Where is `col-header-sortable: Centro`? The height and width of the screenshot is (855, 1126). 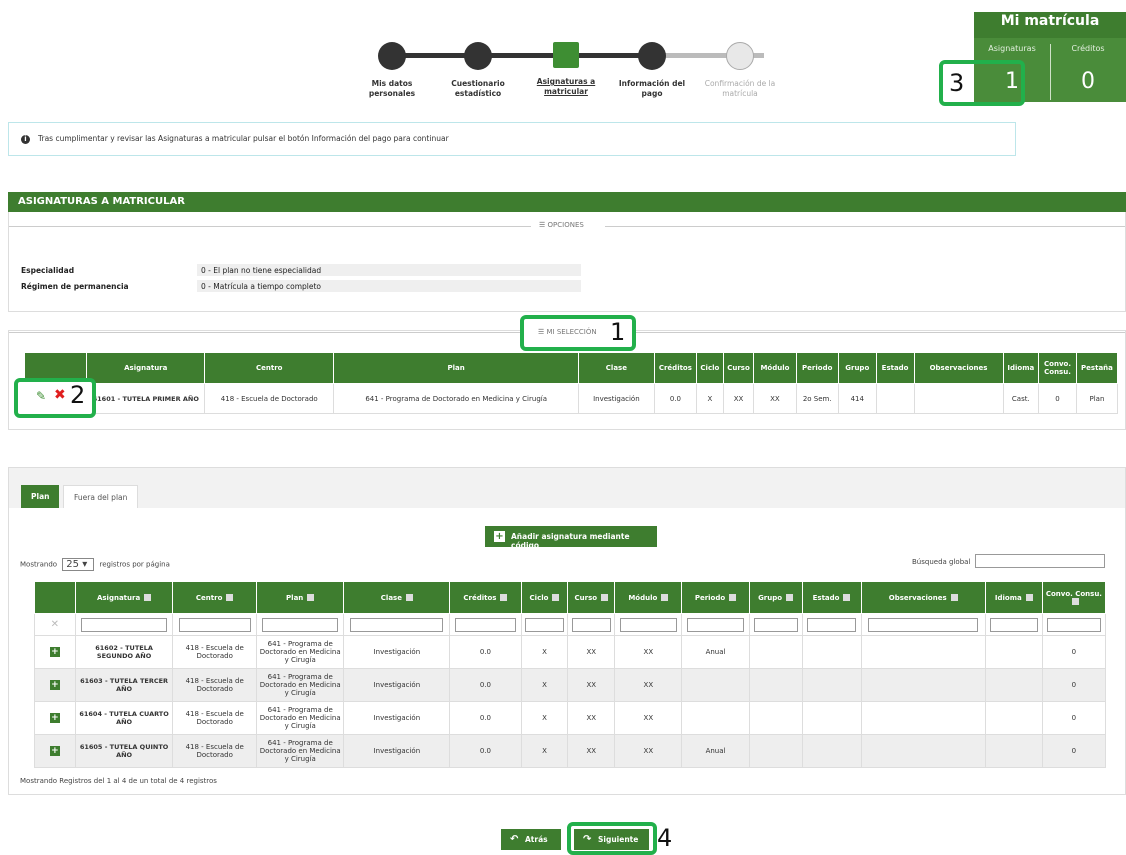 col-header-sortable: Centro is located at coordinates (214, 597).